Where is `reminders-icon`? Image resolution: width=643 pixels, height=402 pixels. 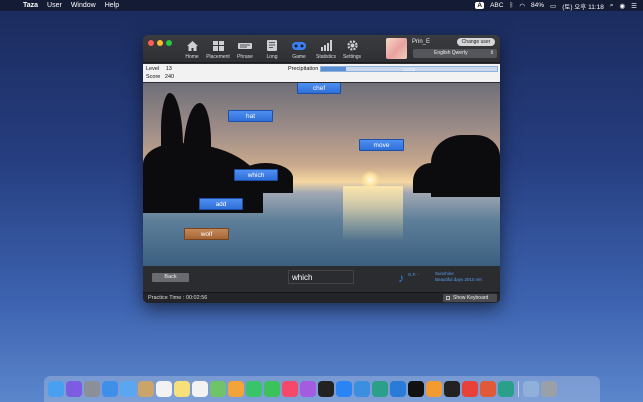 reminders-icon is located at coordinates (200, 389).